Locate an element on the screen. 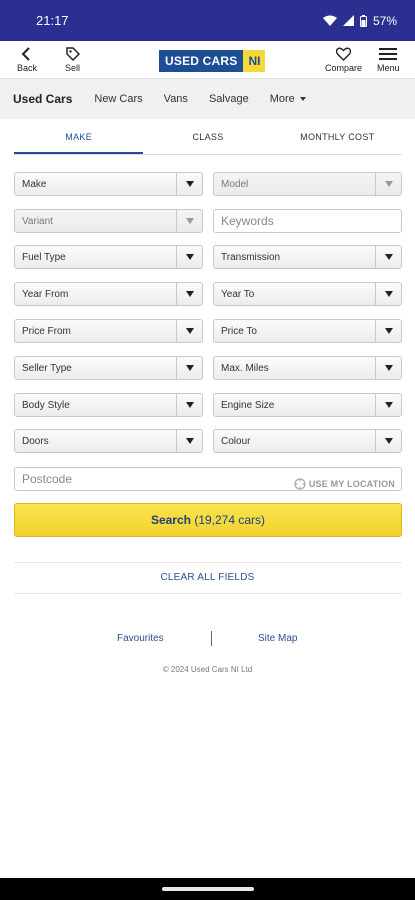 The image size is (415, 900). battery-icon is located at coordinates (363, 20).